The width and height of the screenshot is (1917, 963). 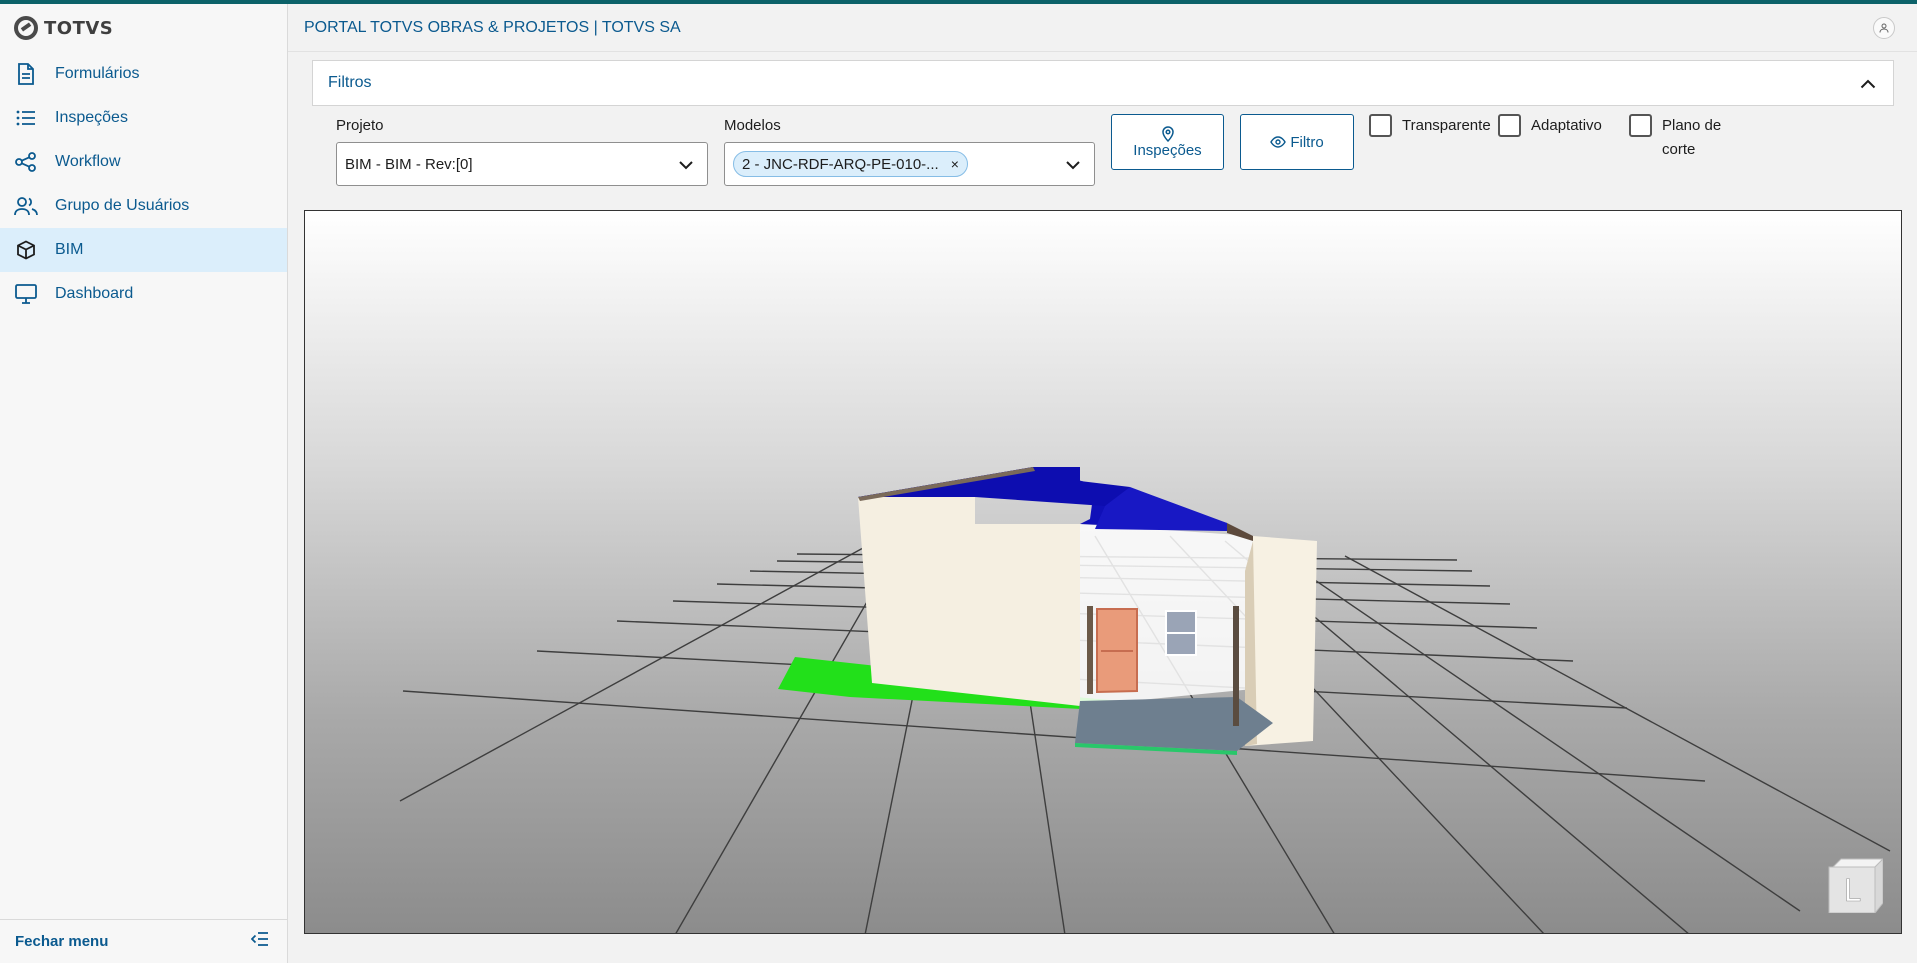 I want to click on filtro-button-label: Filtro, so click(x=1307, y=142).